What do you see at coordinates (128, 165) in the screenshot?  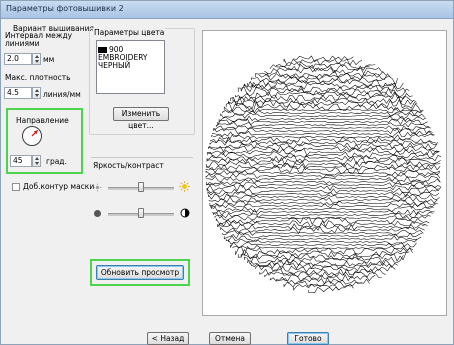 I see `brightness-contrast-label: Яркость/контраст` at bounding box center [128, 165].